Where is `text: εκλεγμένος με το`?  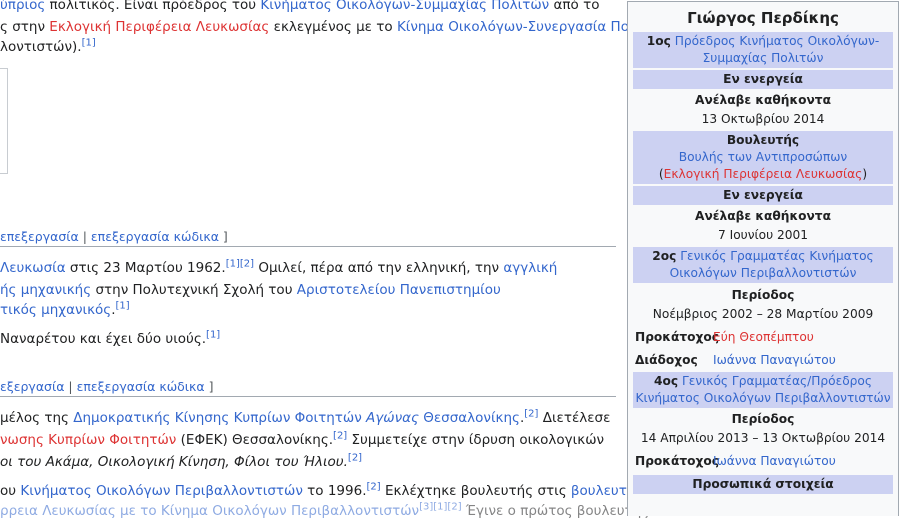
text: εκλεγμένος με το is located at coordinates (333, 27).